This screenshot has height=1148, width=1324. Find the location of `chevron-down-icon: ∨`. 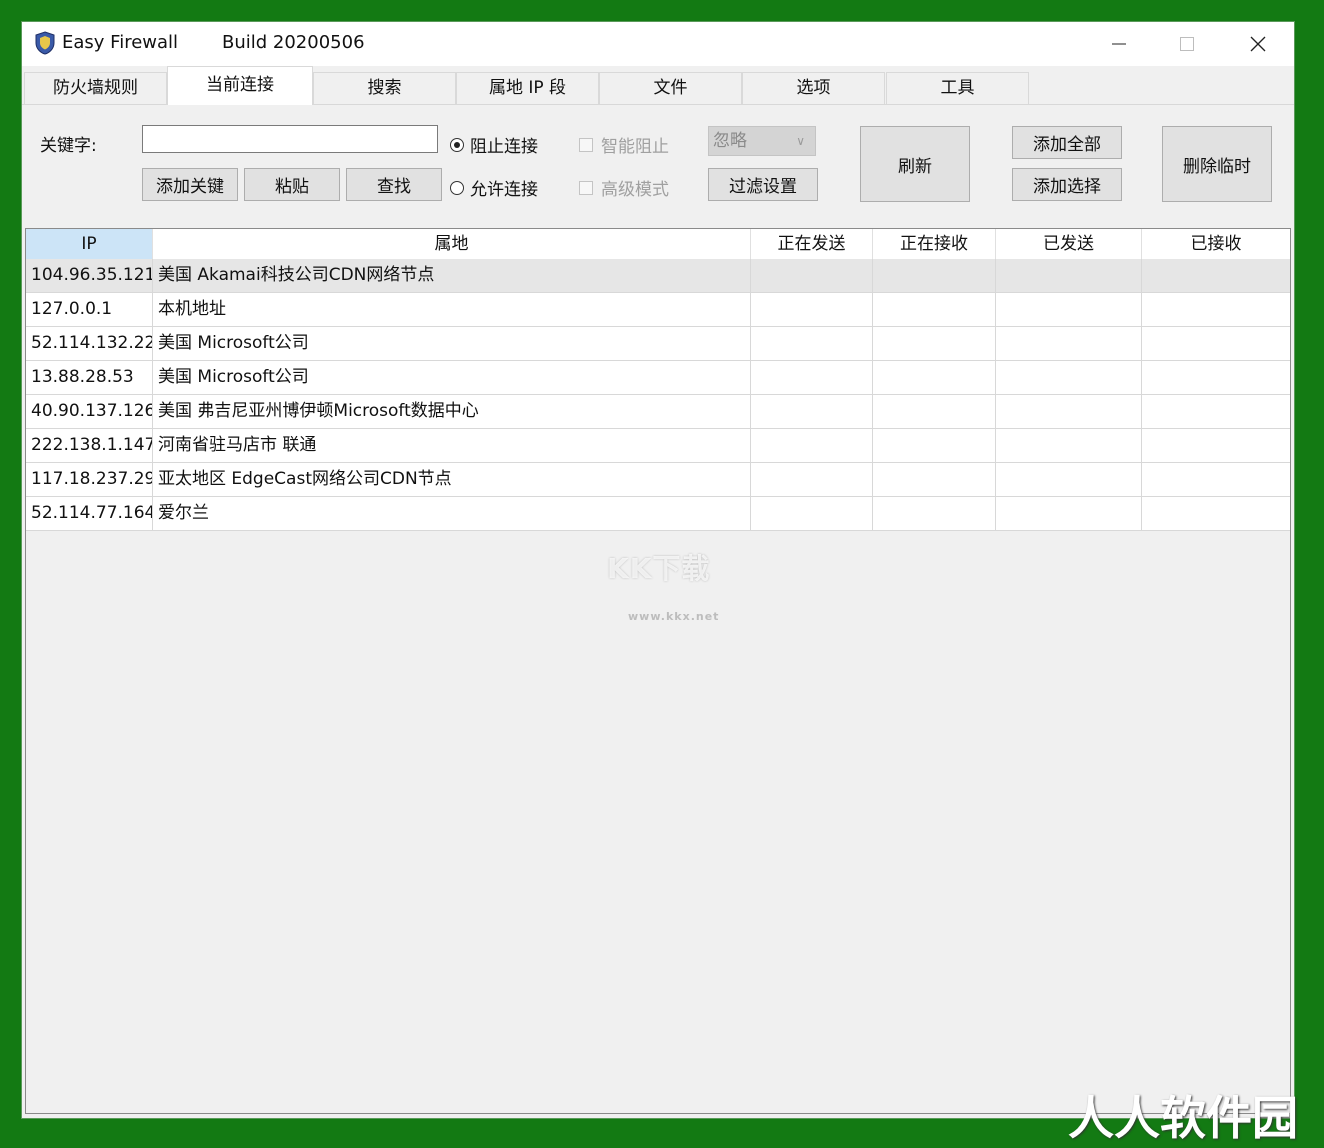

chevron-down-icon: ∨ is located at coordinates (800, 141).